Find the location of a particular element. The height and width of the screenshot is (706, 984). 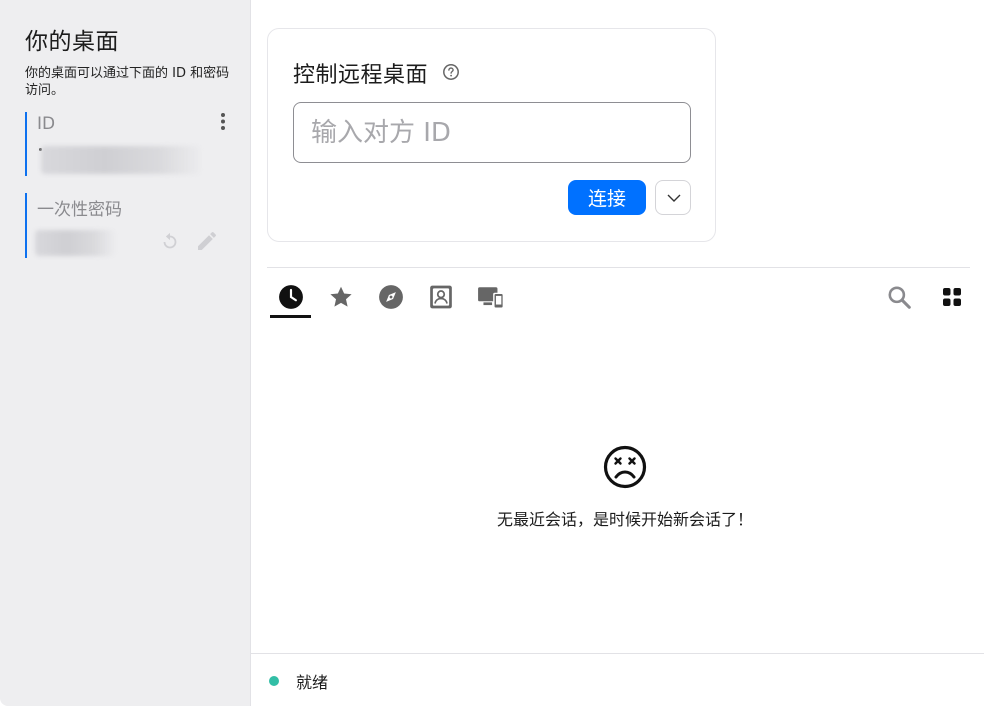

clock-icon is located at coordinates (291, 297).